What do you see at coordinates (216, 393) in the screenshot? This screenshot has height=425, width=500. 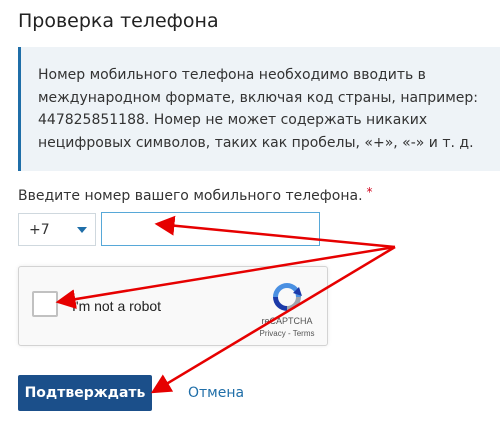 I see `cancel-link: Отмена` at bounding box center [216, 393].